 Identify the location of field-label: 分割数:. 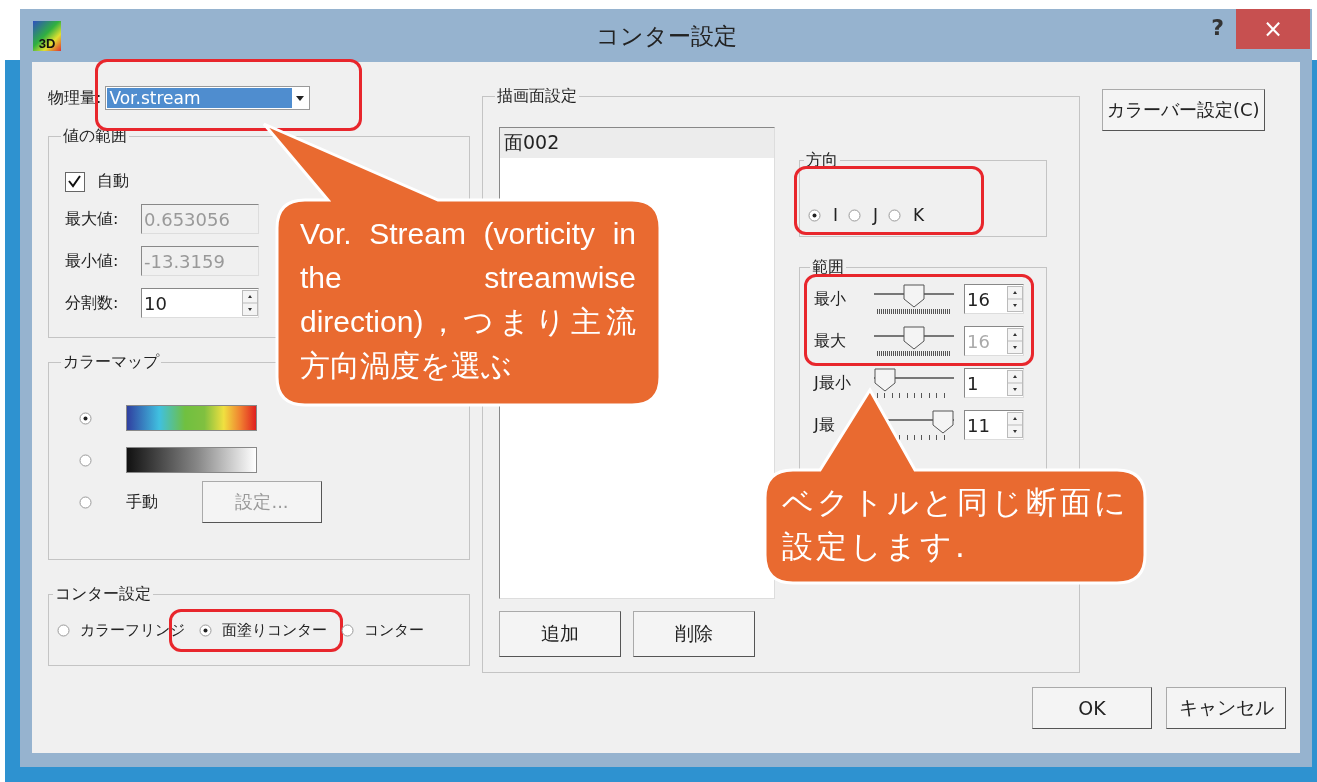
(92, 303).